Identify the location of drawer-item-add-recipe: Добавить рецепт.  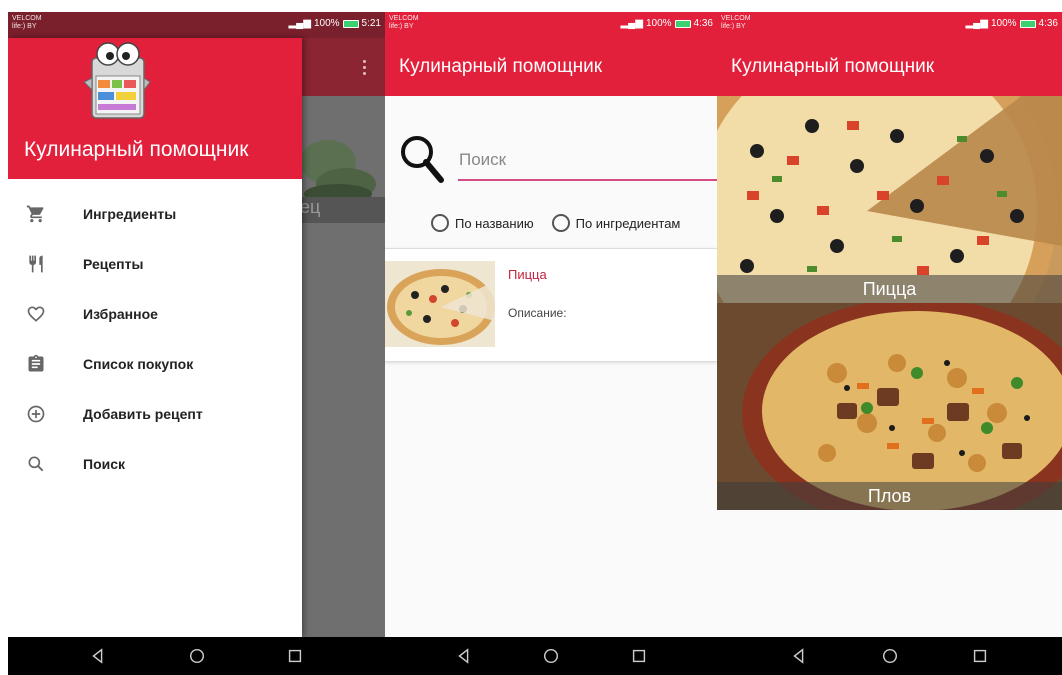
(155, 414).